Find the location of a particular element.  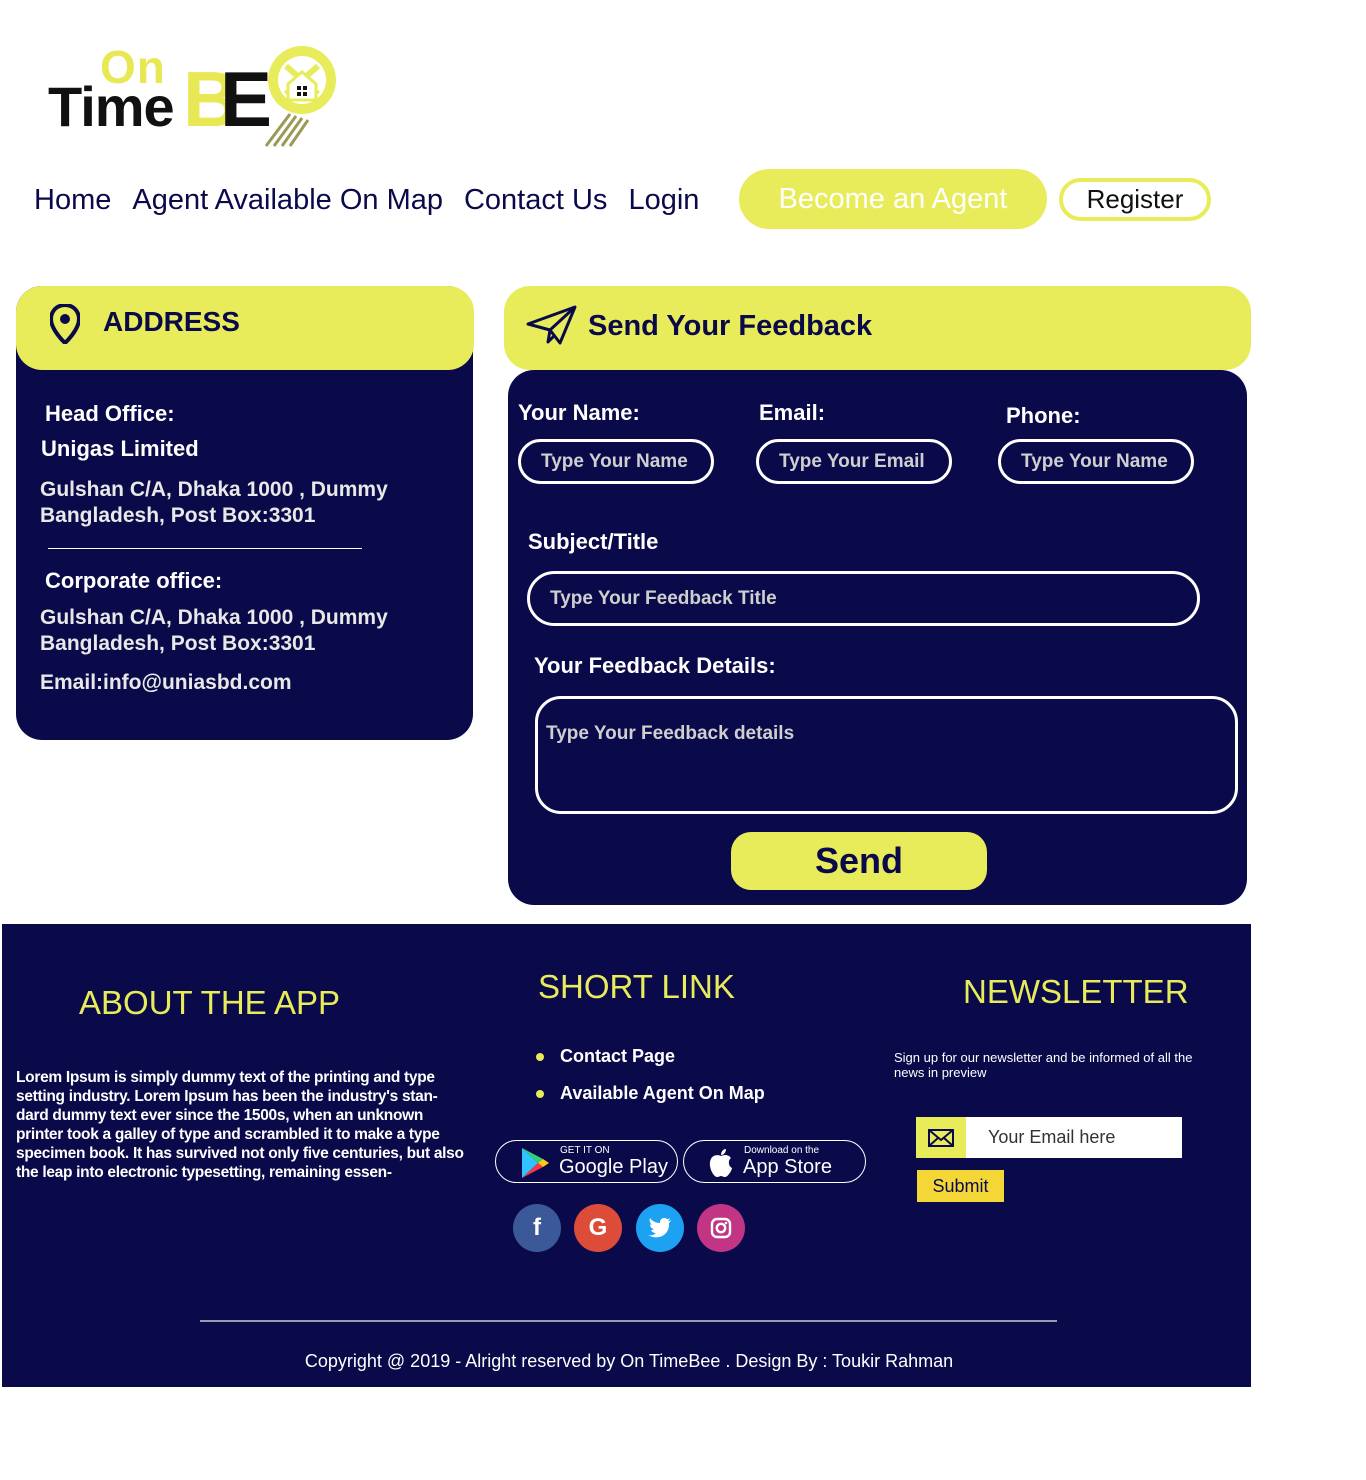

google-play-big: Google Play is located at coordinates (613, 1167).